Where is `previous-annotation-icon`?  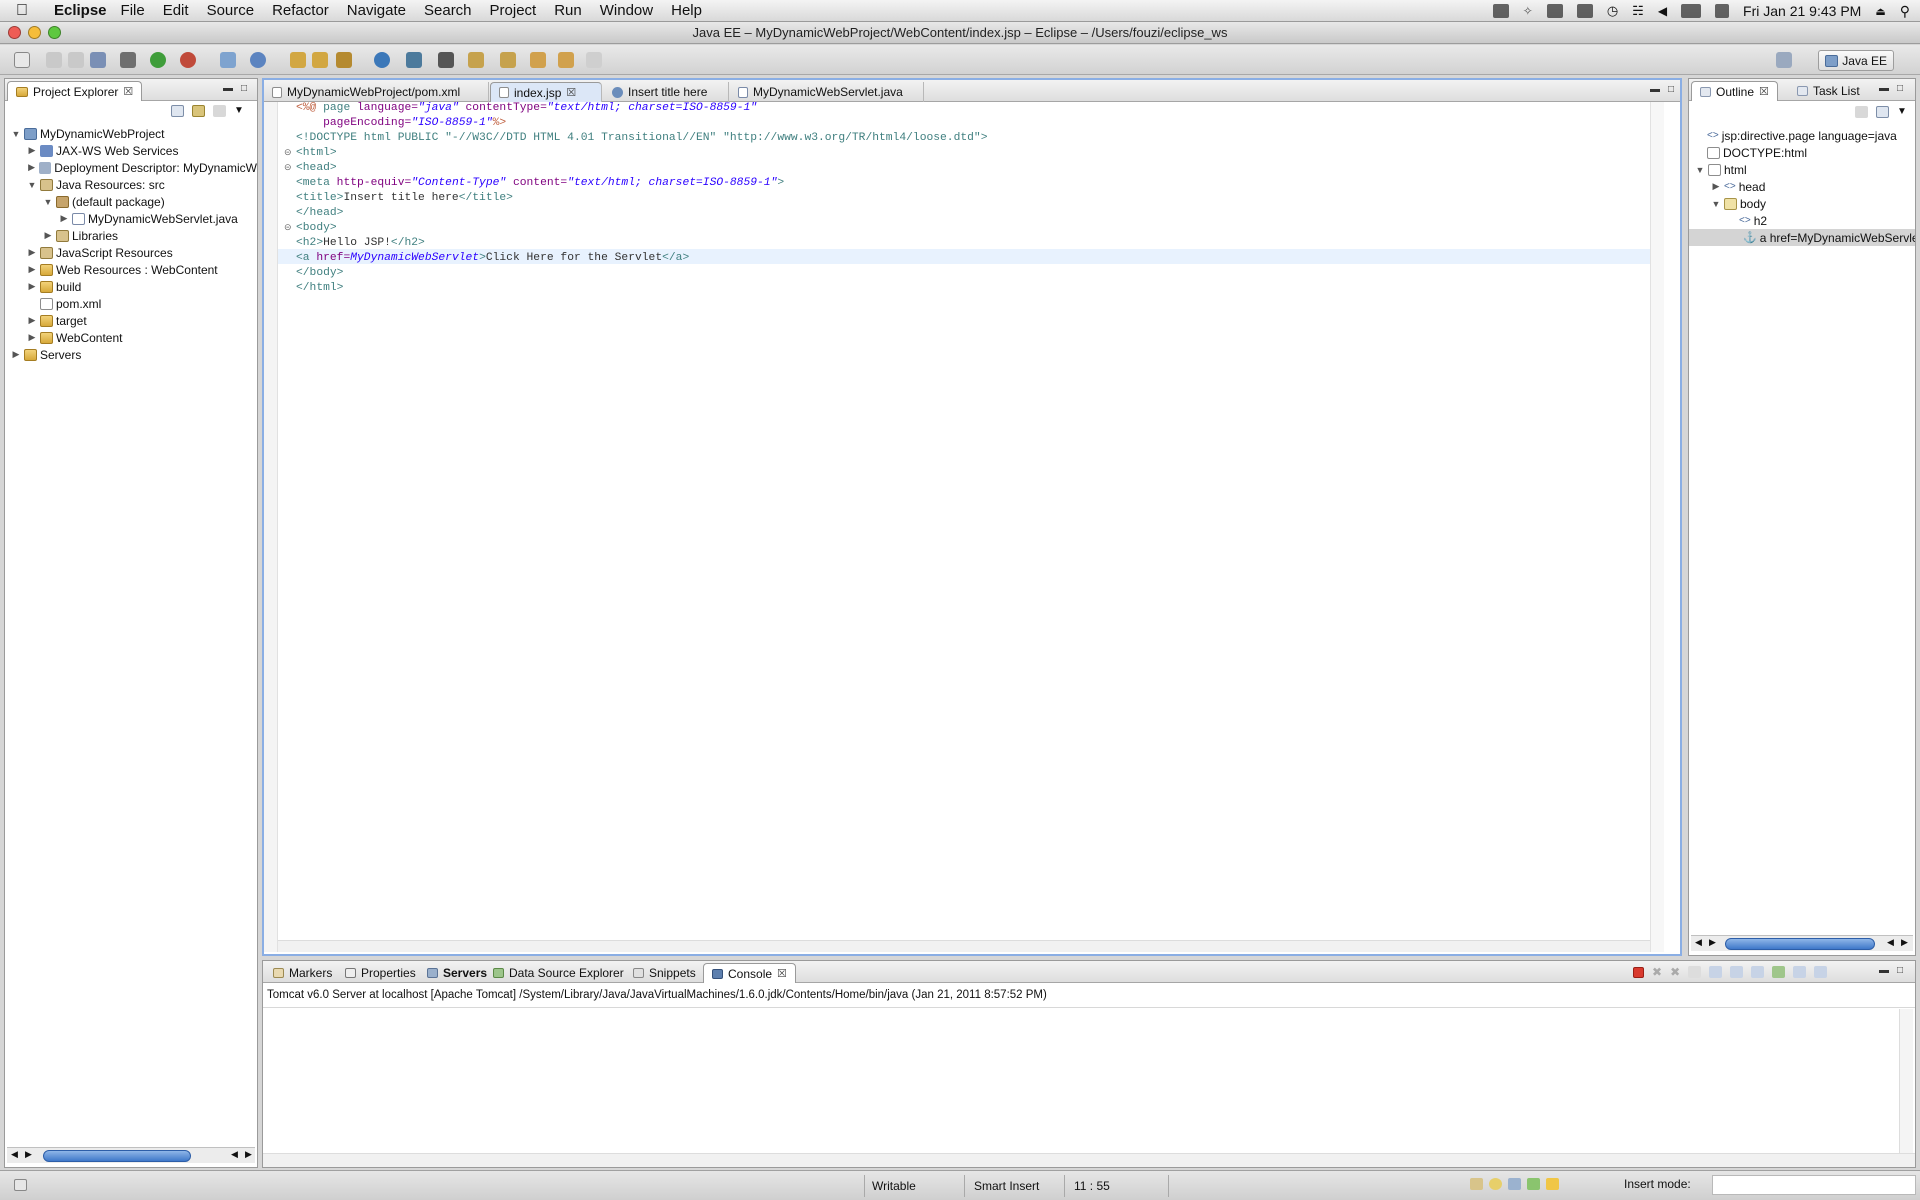
previous-annotation-icon is located at coordinates (508, 60).